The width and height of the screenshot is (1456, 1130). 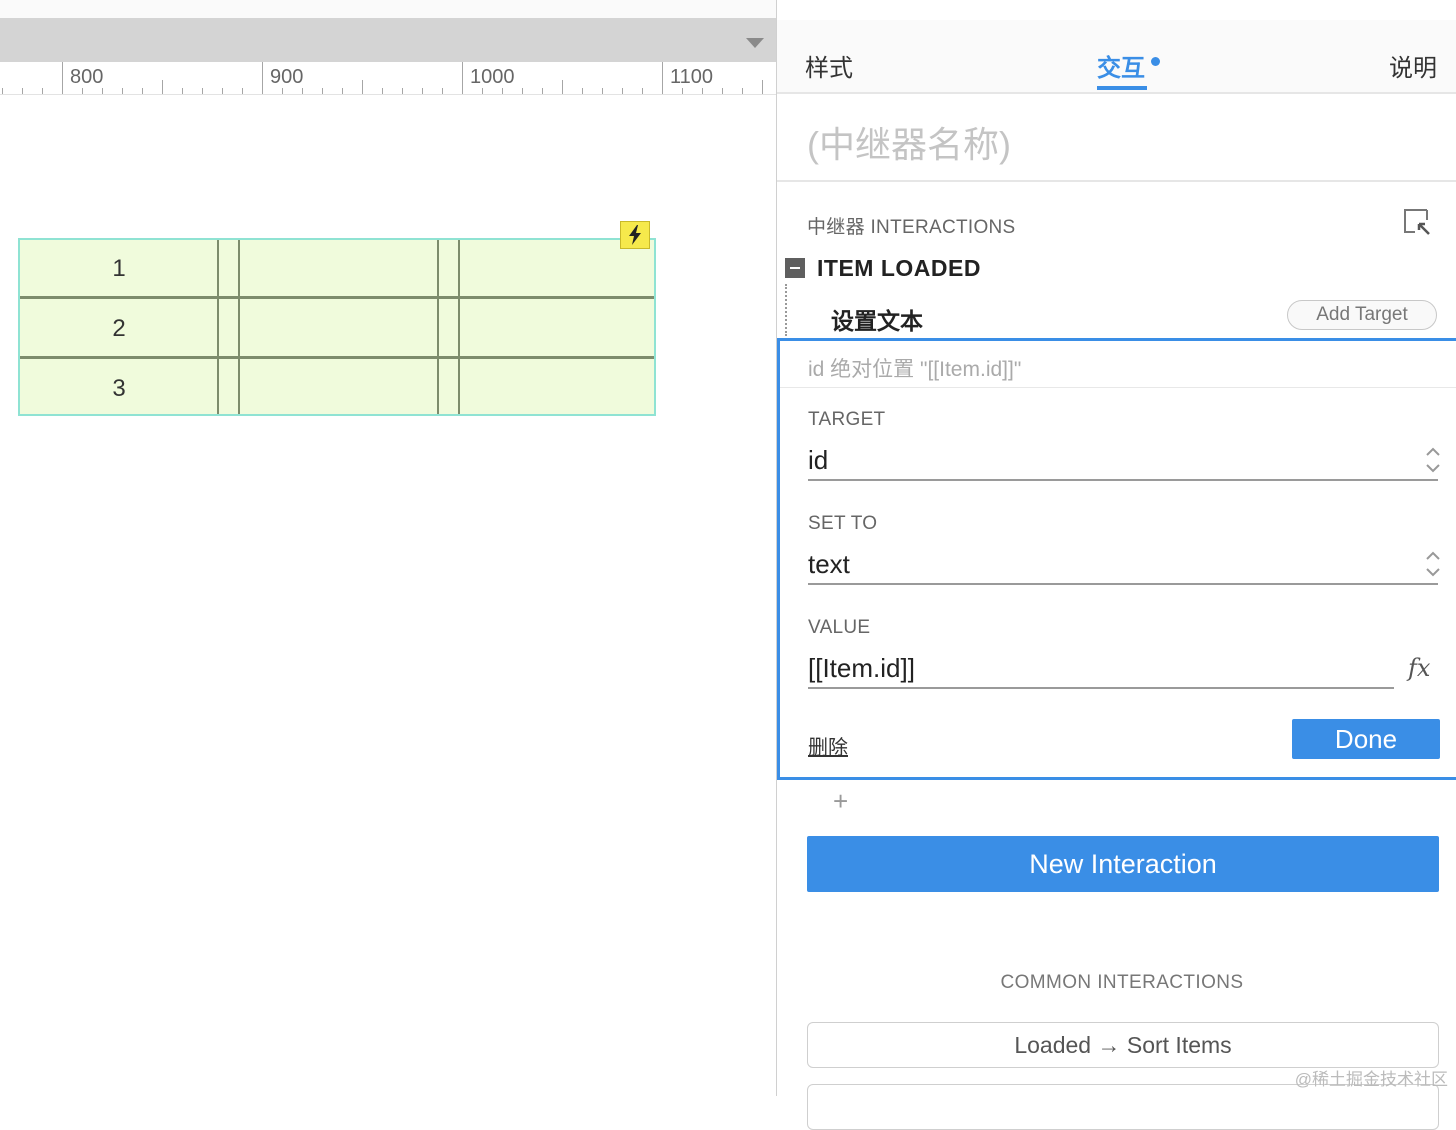 I want to click on value-label: VALUE, so click(x=839, y=627).